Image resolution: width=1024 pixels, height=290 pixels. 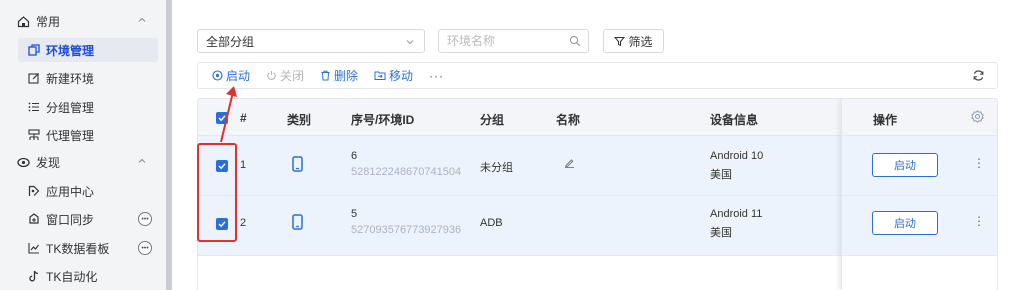 I want to click on col-name: 名称, so click(x=568, y=120).